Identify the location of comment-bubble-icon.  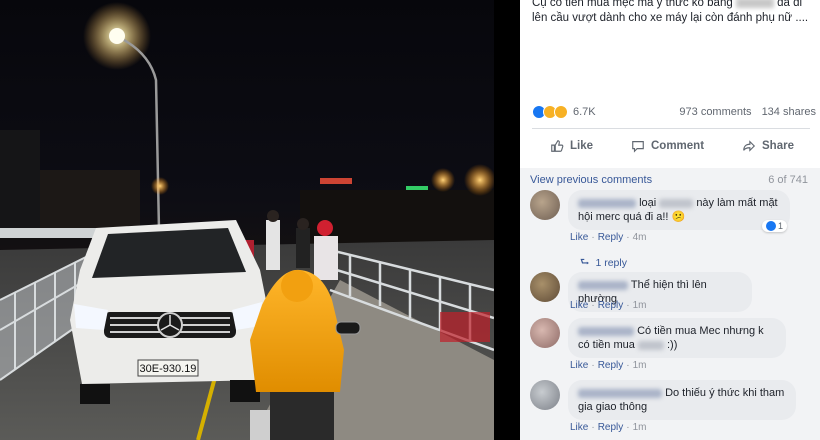
(638, 147).